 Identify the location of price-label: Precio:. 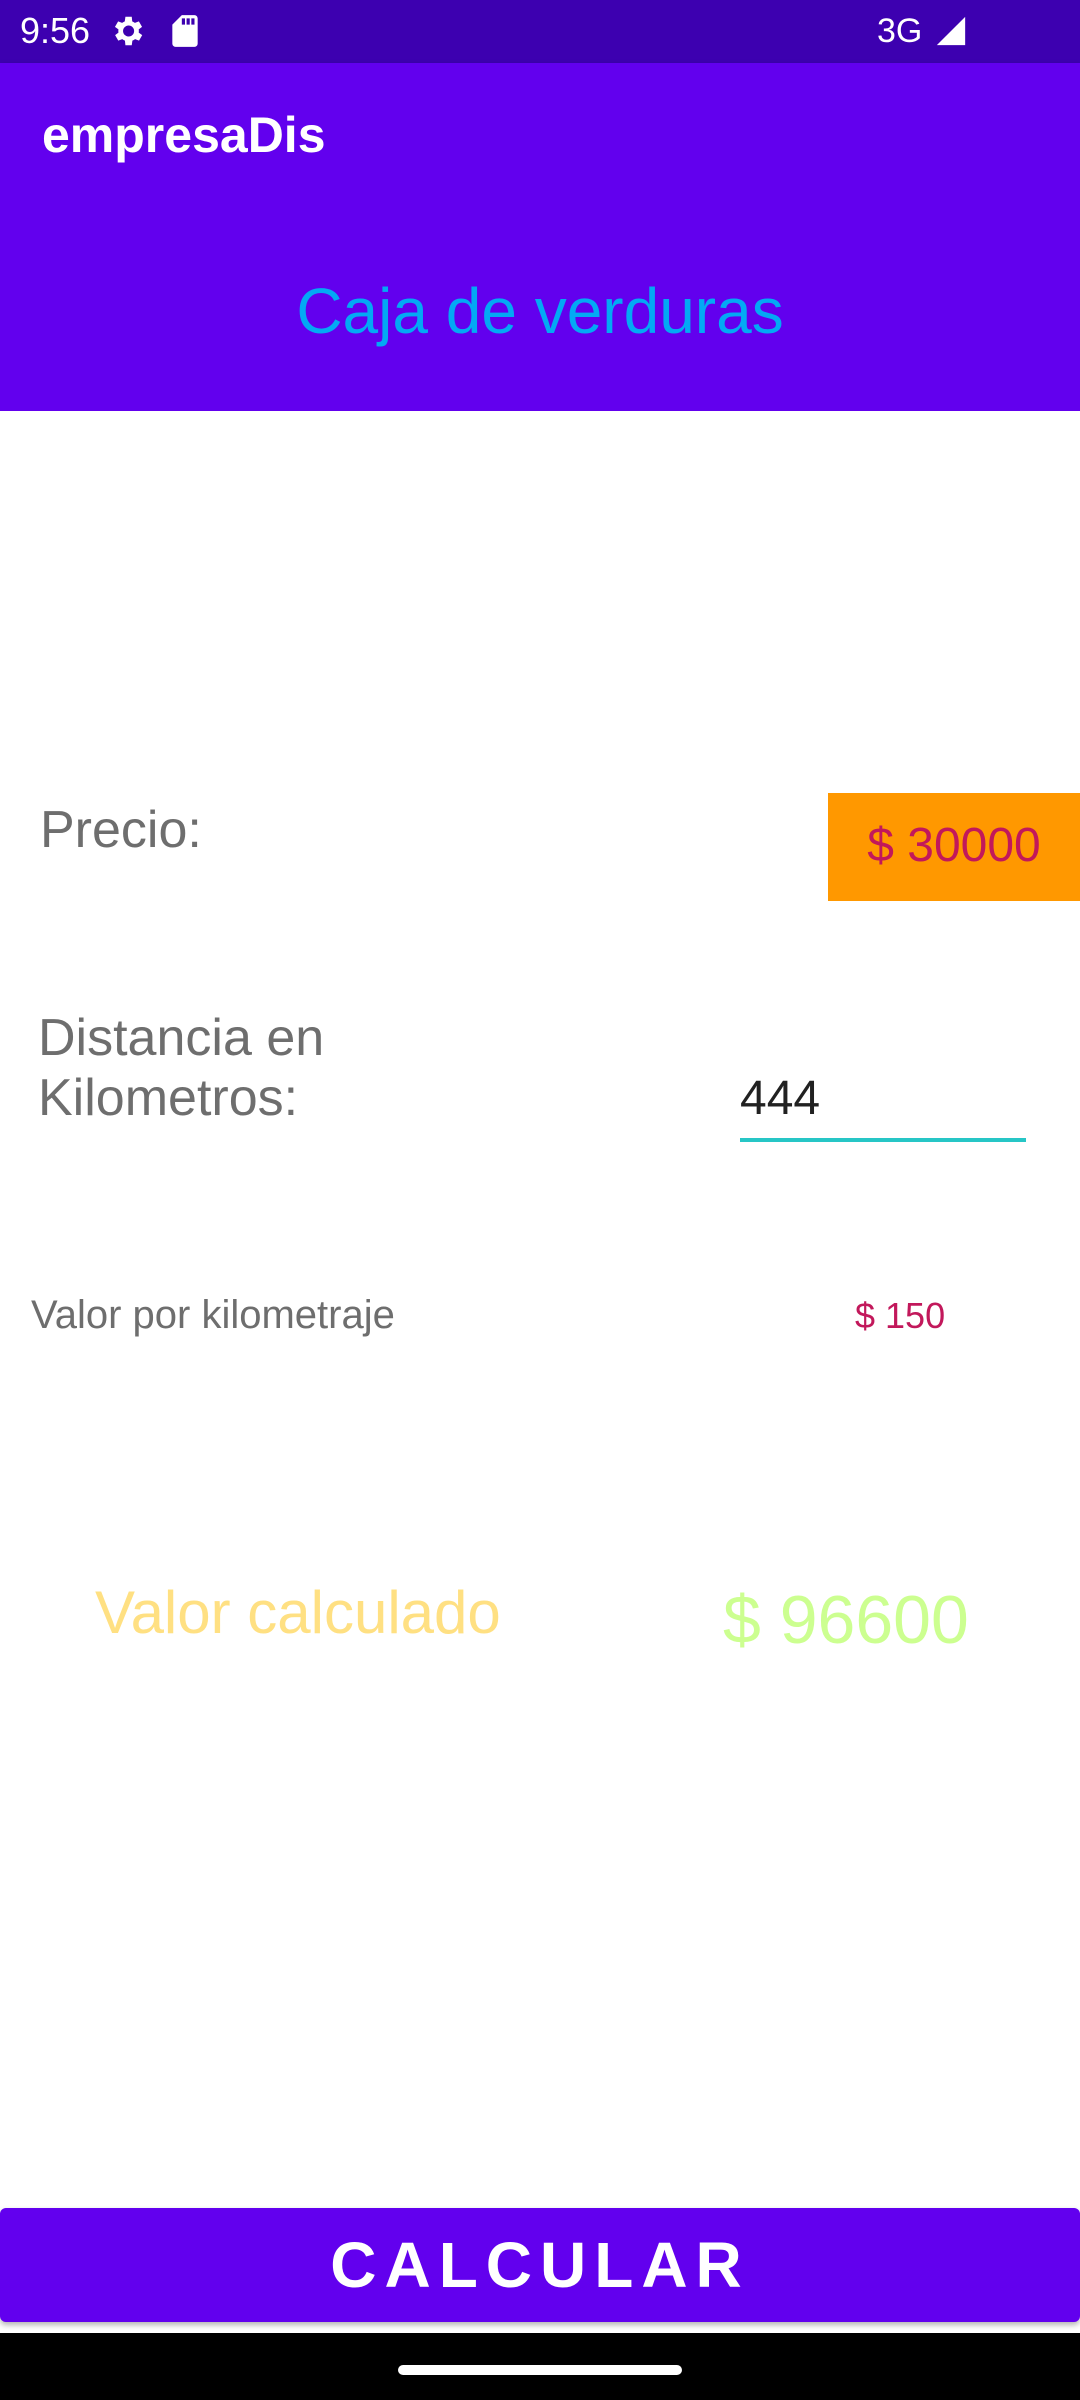
(121, 830).